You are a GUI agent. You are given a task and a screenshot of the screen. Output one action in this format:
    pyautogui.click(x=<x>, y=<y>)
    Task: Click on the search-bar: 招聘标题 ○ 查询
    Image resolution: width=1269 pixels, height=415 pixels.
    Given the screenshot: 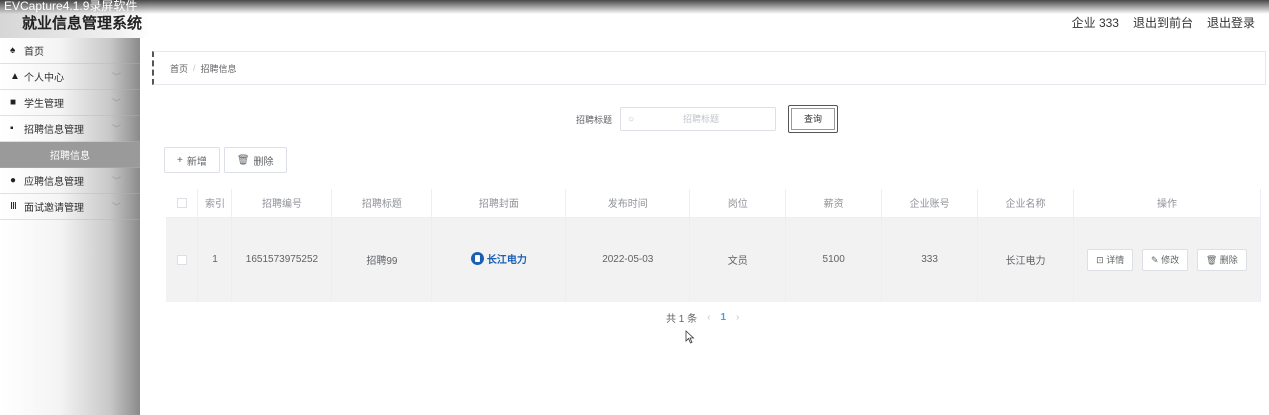 What is the action you would take?
    pyautogui.click(x=709, y=119)
    